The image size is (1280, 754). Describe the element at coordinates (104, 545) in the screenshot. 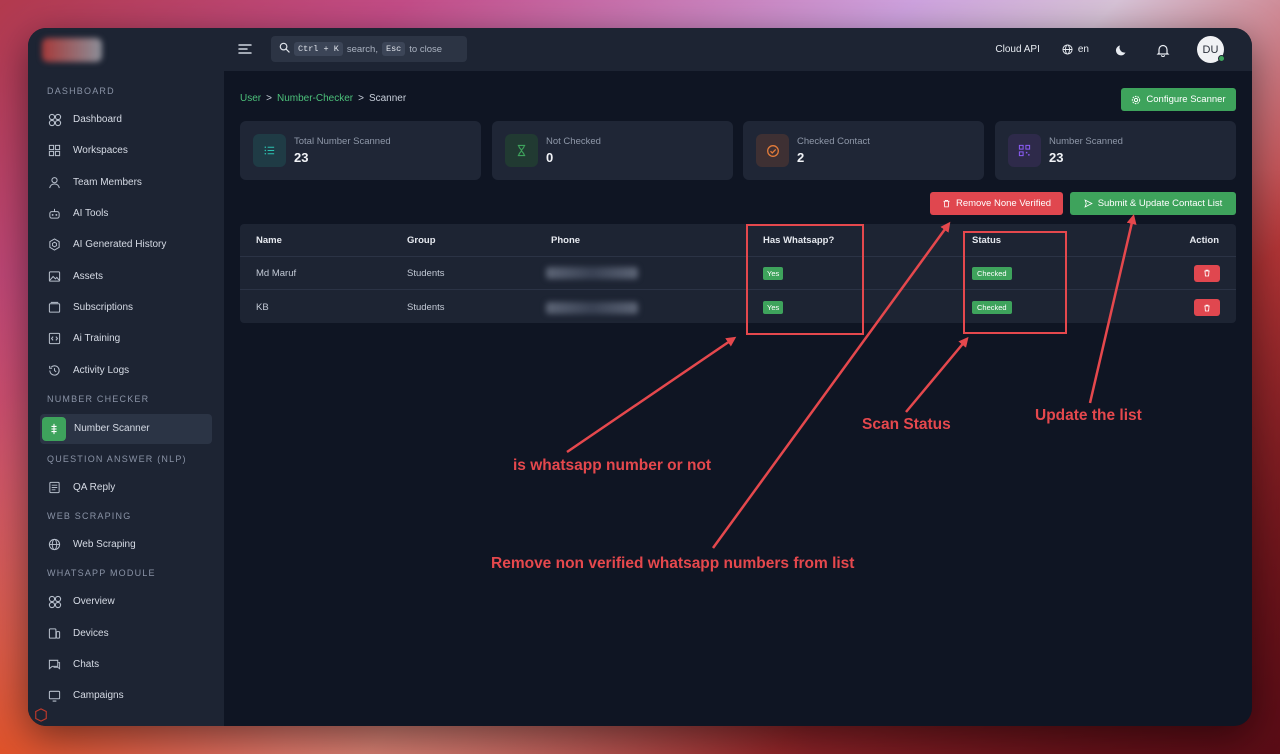

I see `sidebar-item-label: Web Scraping` at that location.